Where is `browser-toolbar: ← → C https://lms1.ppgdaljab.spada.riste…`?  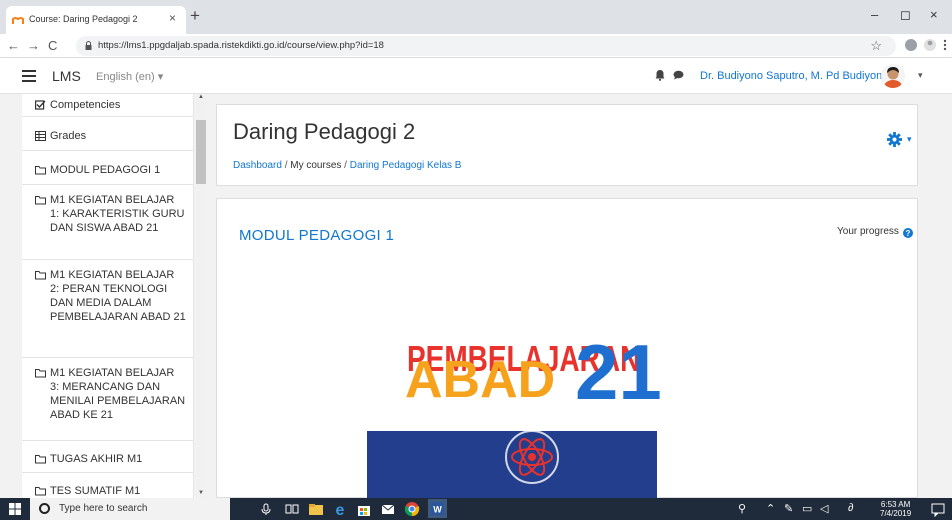 browser-toolbar: ← → C https://lms1.ppgdaljab.spada.riste… is located at coordinates (476, 46).